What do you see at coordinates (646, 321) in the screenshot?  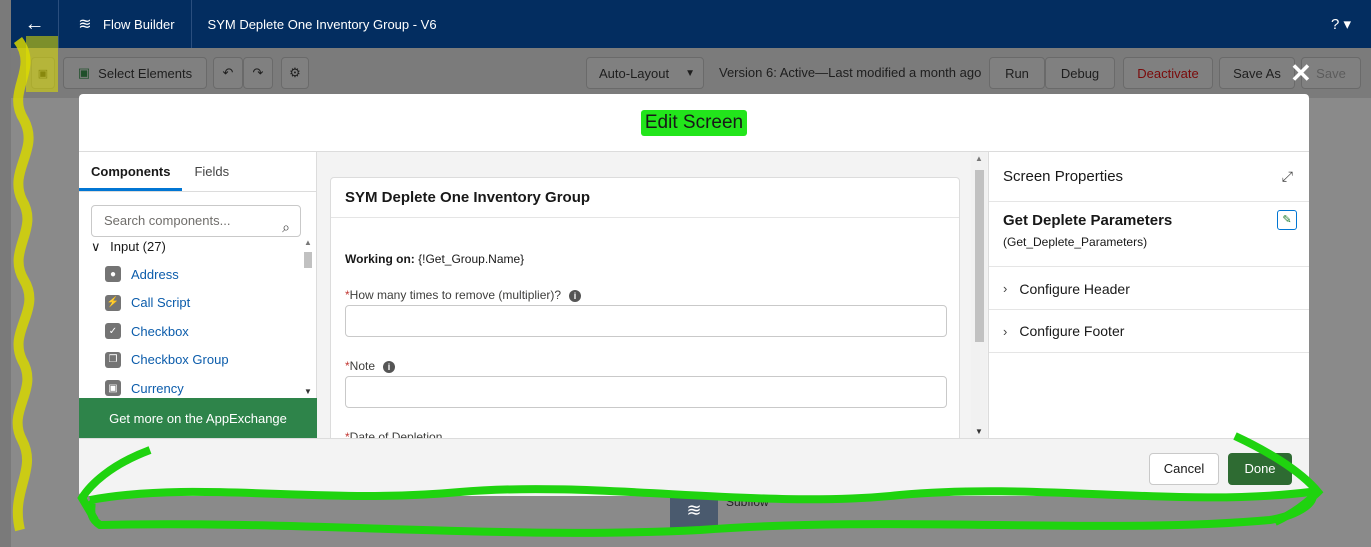 I see `multiplier-input` at bounding box center [646, 321].